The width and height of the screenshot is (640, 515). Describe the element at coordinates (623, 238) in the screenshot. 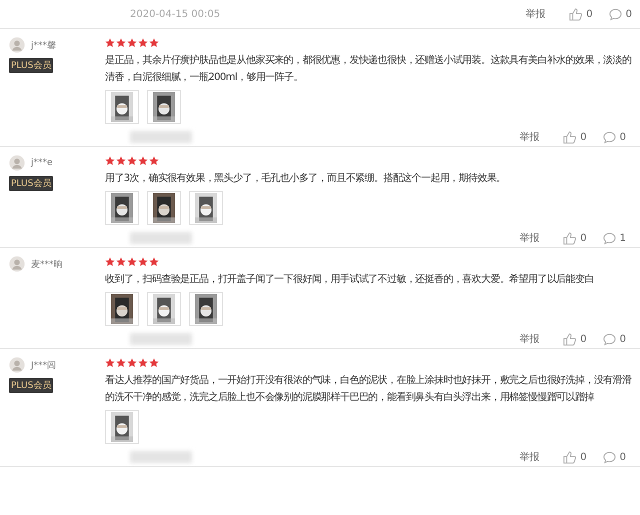

I see `comment-count: 1` at that location.